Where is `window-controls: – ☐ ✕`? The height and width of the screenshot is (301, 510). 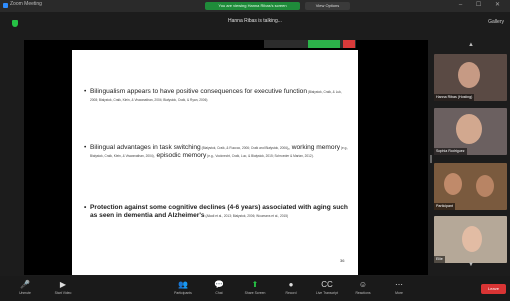
window-controls: – ☐ ✕ is located at coordinates (482, 4).